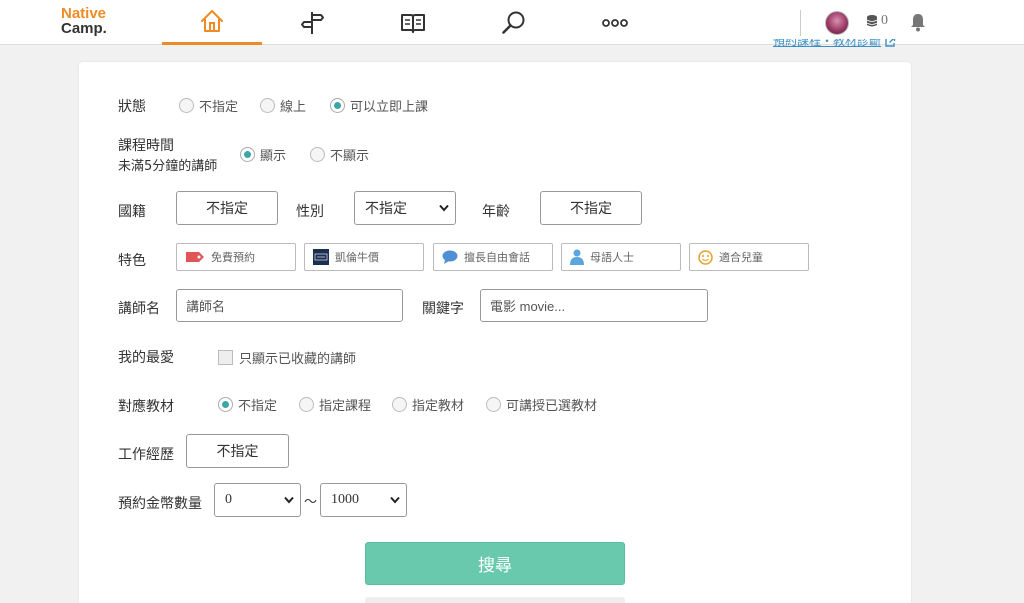  I want to click on secondary-button-partial, so click(495, 600).